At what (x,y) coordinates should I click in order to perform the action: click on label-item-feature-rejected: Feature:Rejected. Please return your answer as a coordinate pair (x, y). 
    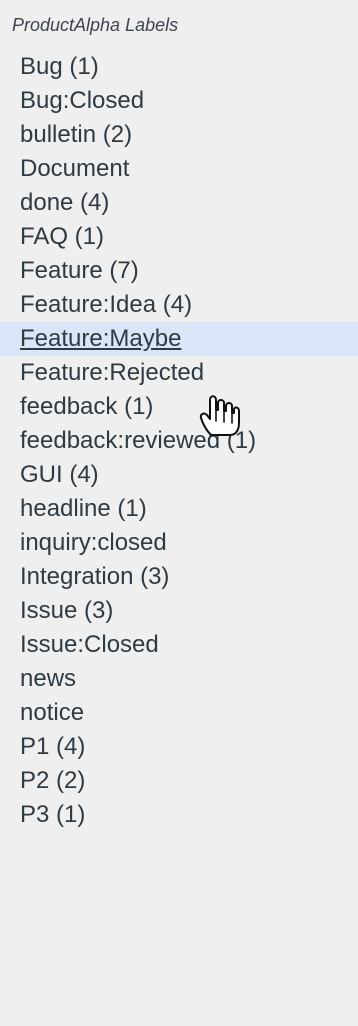
    Looking at the image, I should click on (179, 373).